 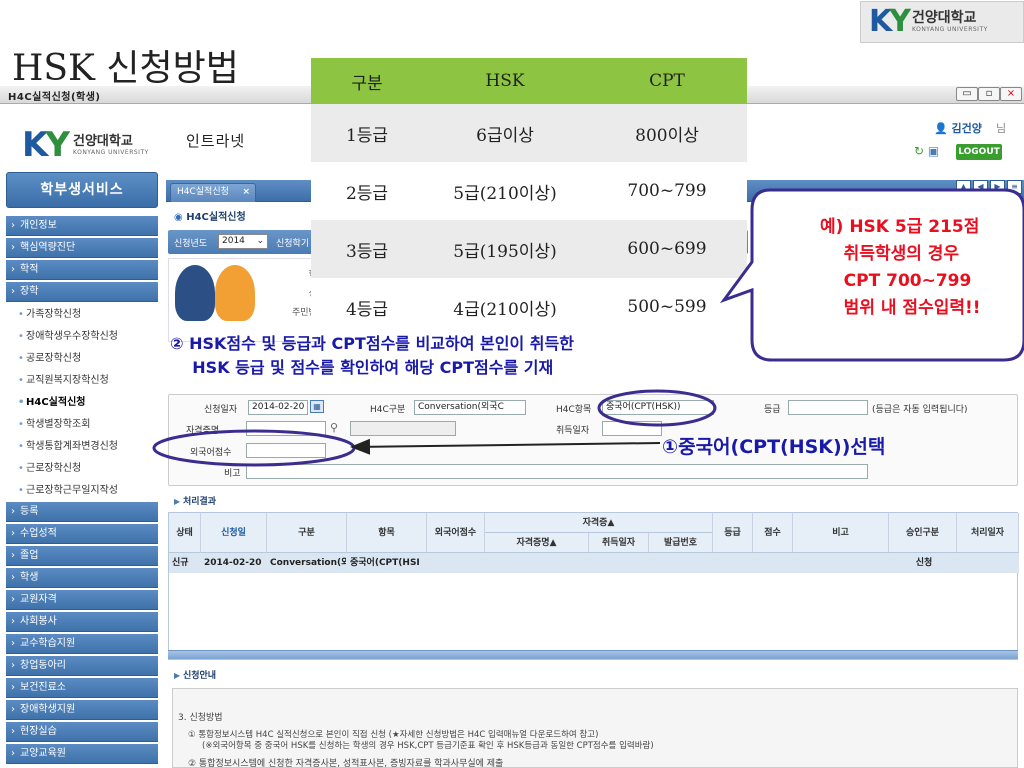 What do you see at coordinates (828, 407) in the screenshot?
I see `grade-input` at bounding box center [828, 407].